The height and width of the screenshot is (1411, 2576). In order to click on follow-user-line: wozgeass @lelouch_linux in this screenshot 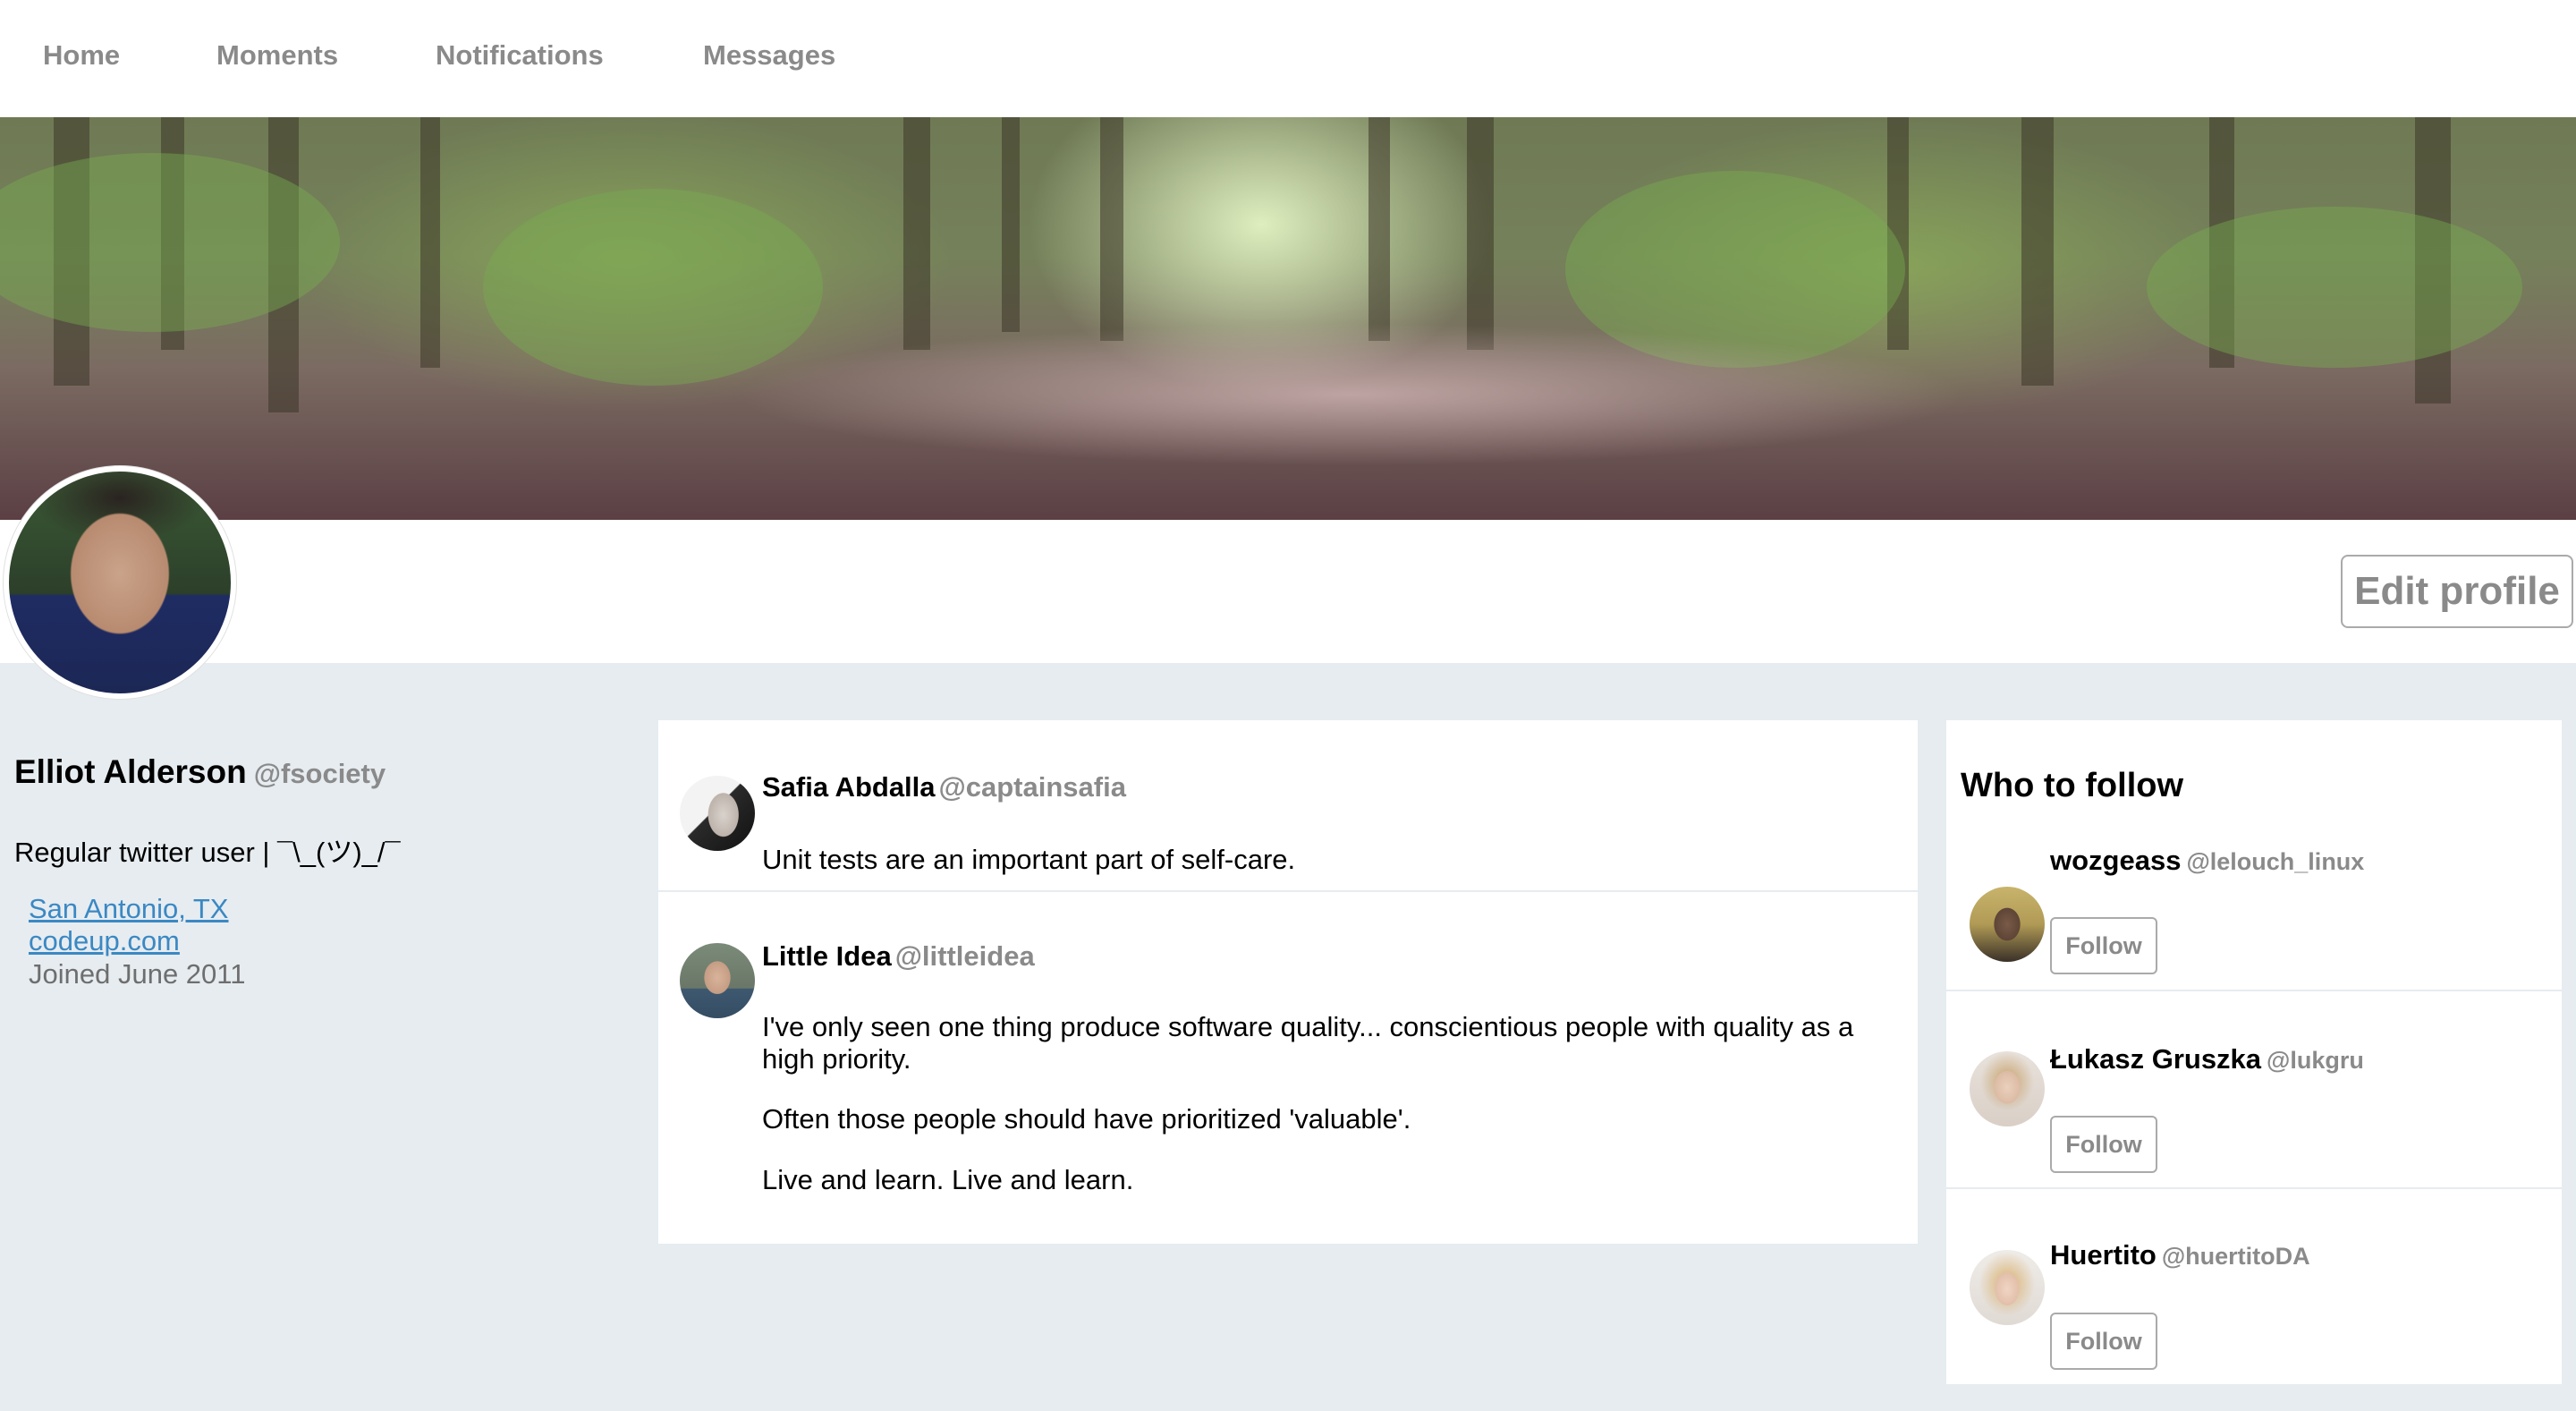, I will do `click(2207, 861)`.